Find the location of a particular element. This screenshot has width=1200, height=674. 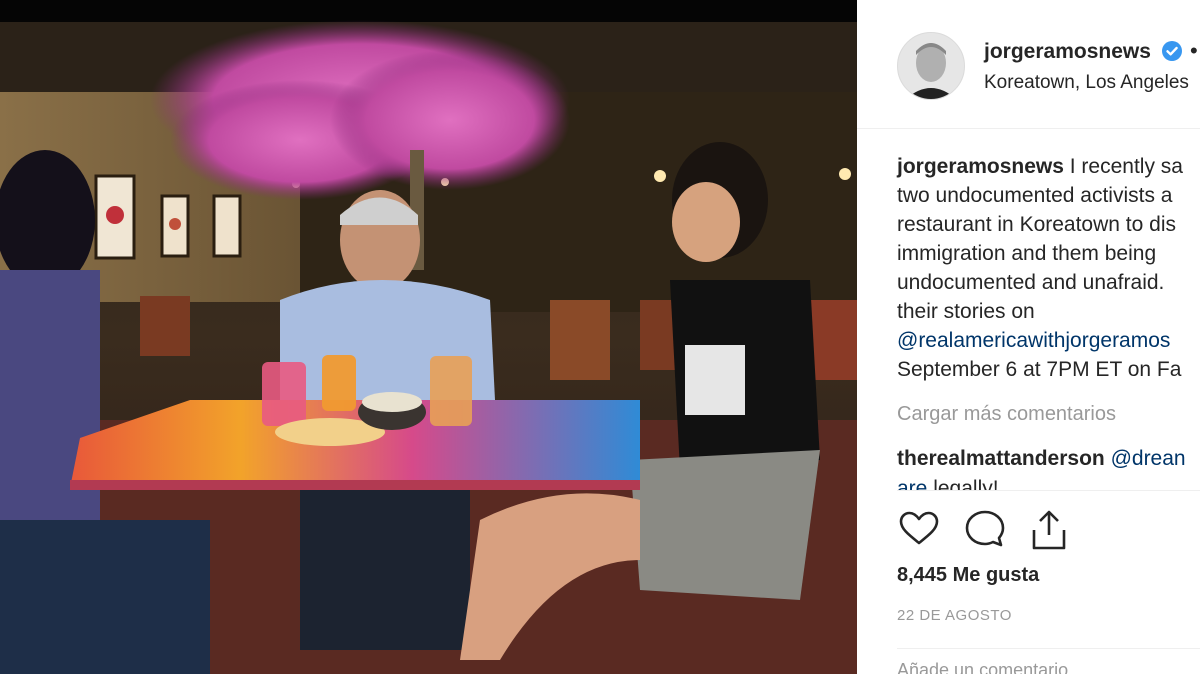

likes-count: 8,445 Me gusta is located at coordinates (968, 575).